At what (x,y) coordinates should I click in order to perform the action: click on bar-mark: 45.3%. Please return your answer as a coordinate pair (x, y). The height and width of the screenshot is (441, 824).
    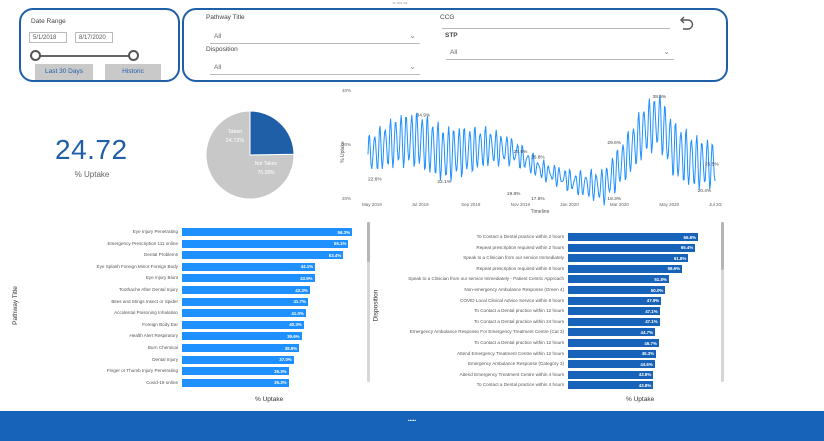
    Looking at the image, I should click on (612, 353).